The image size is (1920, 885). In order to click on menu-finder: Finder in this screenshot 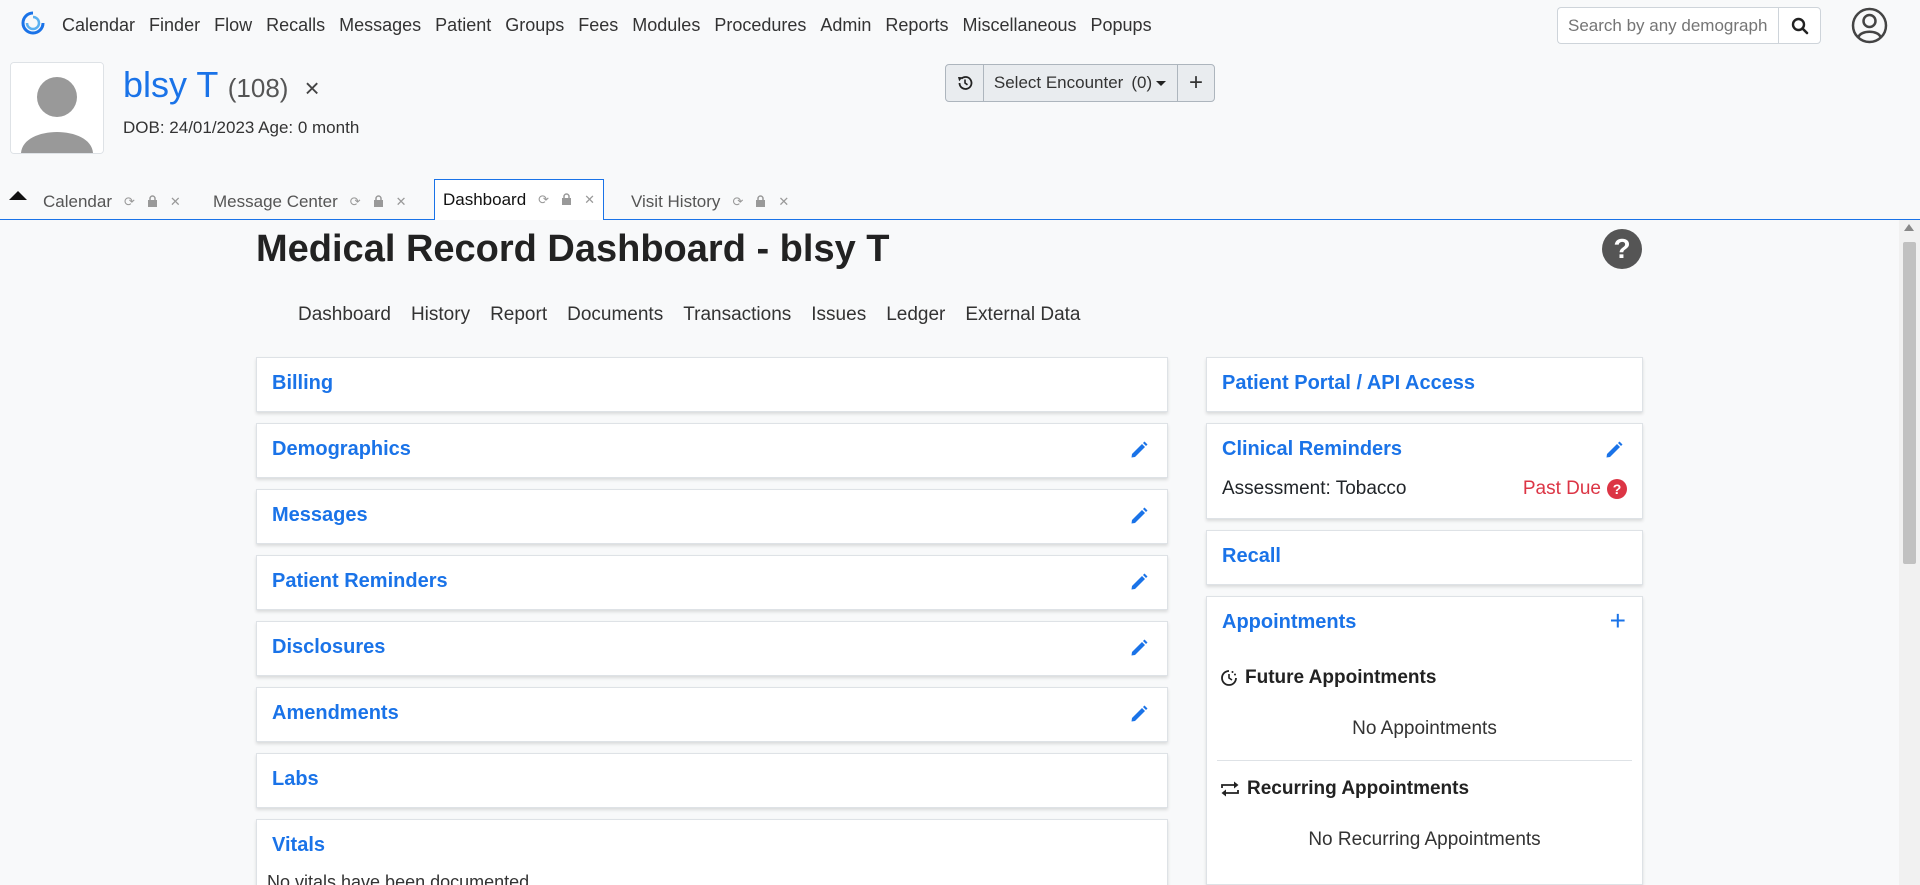, I will do `click(174, 25)`.